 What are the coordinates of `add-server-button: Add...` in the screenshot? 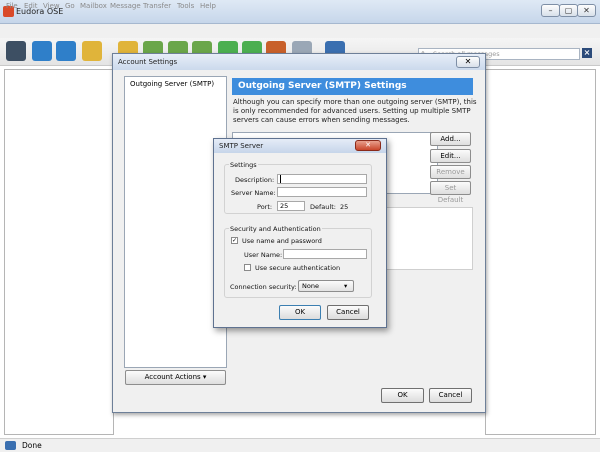 It's located at (450, 139).